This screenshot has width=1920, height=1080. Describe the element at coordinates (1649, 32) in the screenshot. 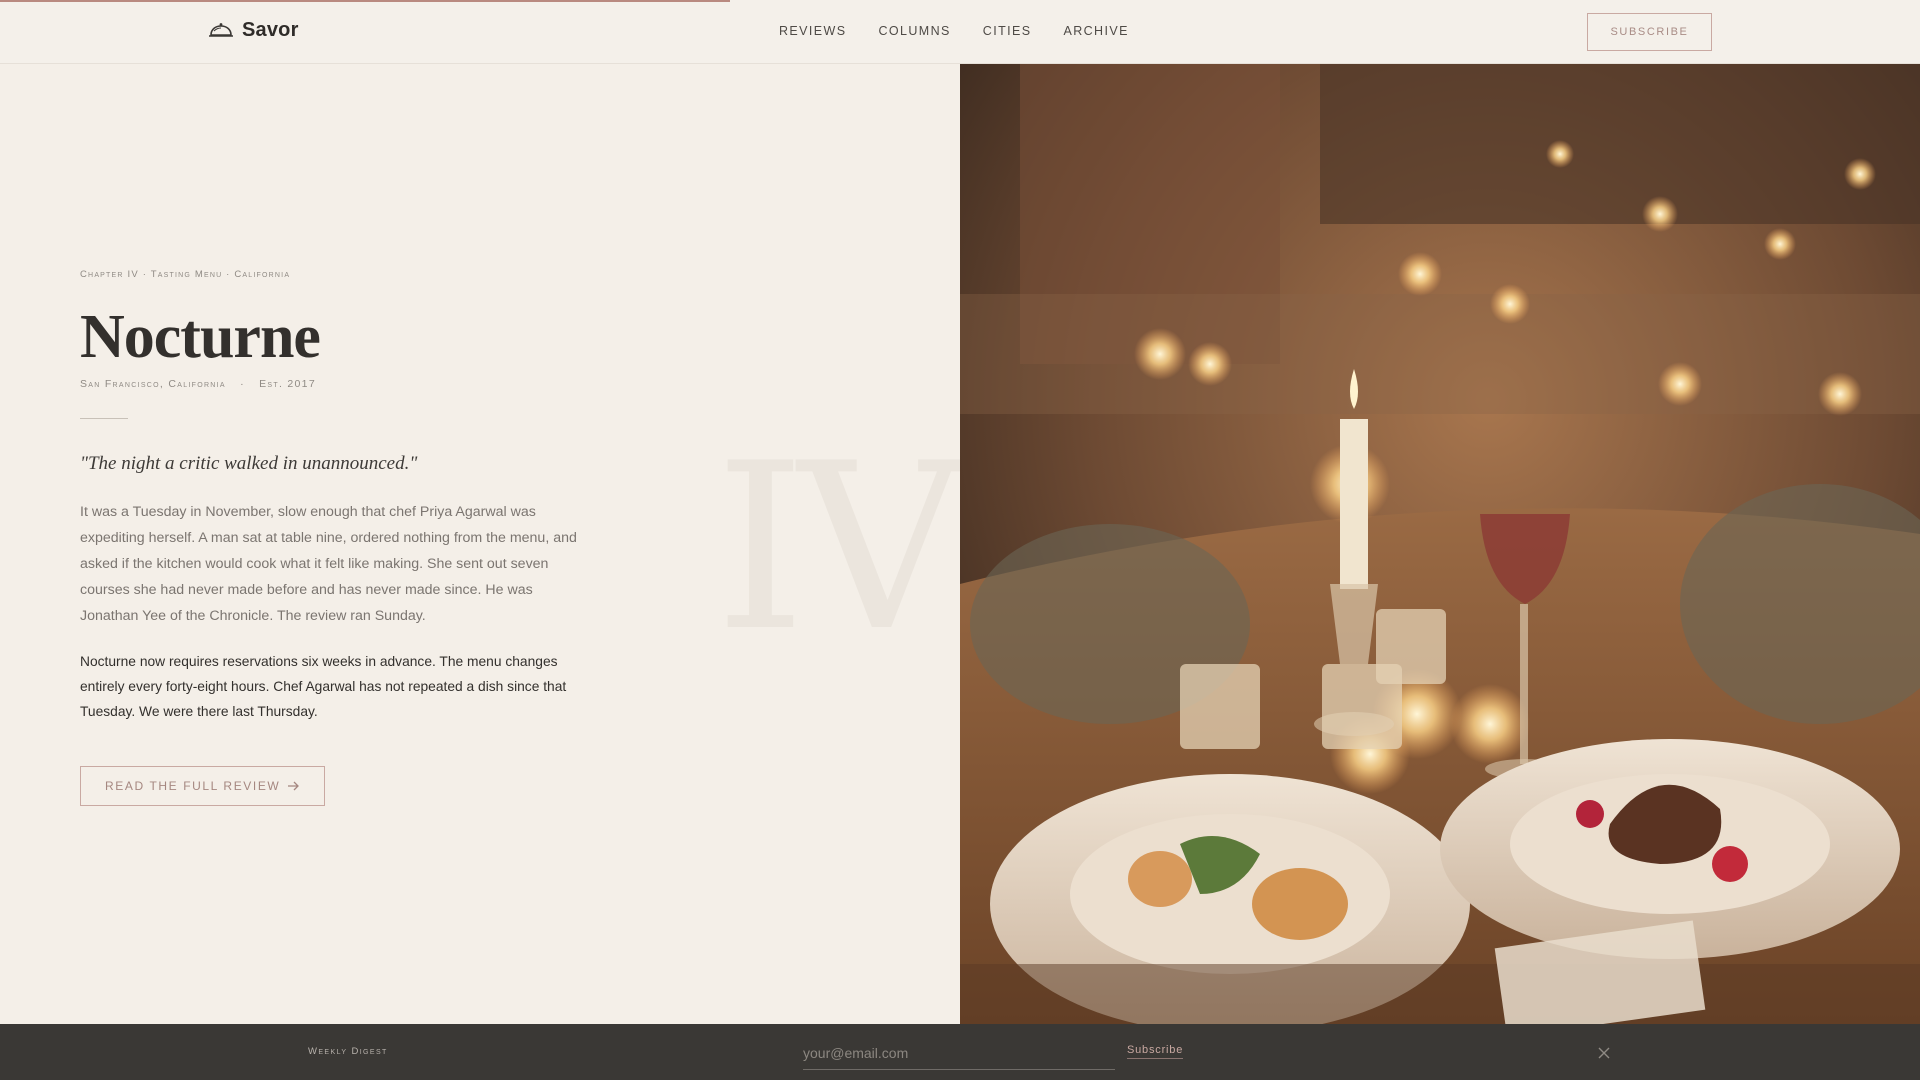

I see `subscribe-button: SUBSCRIBE` at that location.